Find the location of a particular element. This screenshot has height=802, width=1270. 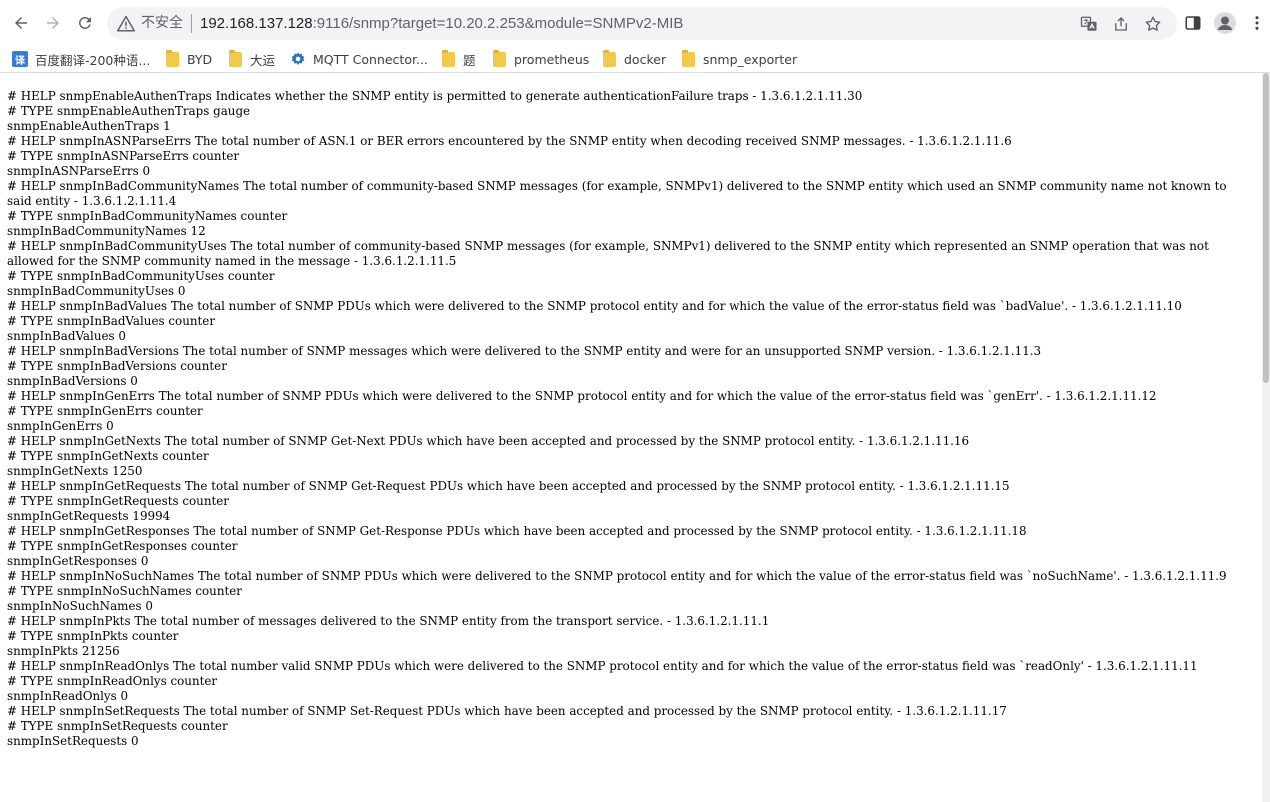

scrollbar-thumb is located at coordinates (1266, 228).